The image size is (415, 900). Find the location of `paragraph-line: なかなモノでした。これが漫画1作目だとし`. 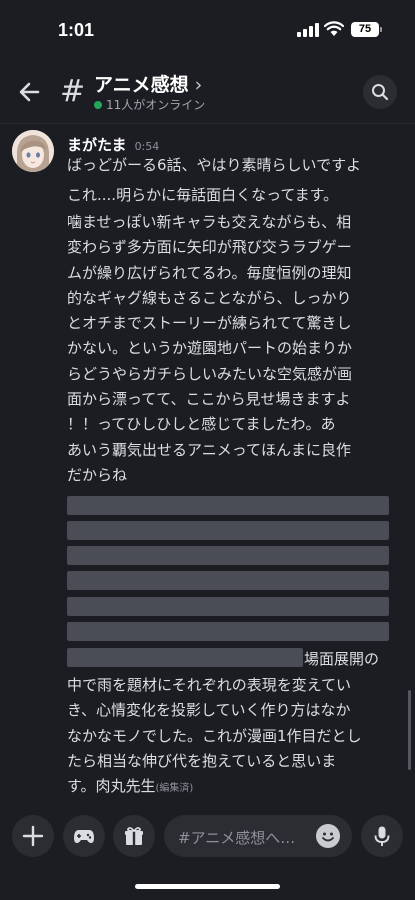

paragraph-line: なかなモノでした。これが漫画1作目だとし is located at coordinates (214, 735).